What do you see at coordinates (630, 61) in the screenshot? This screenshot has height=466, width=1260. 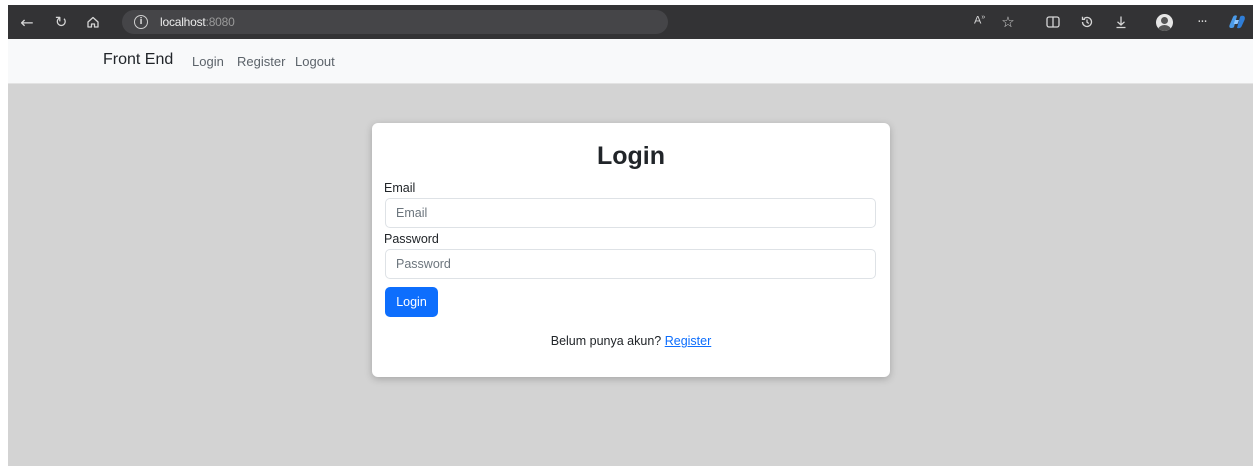 I see `site-navbar: Front End Login Register Logout` at bounding box center [630, 61].